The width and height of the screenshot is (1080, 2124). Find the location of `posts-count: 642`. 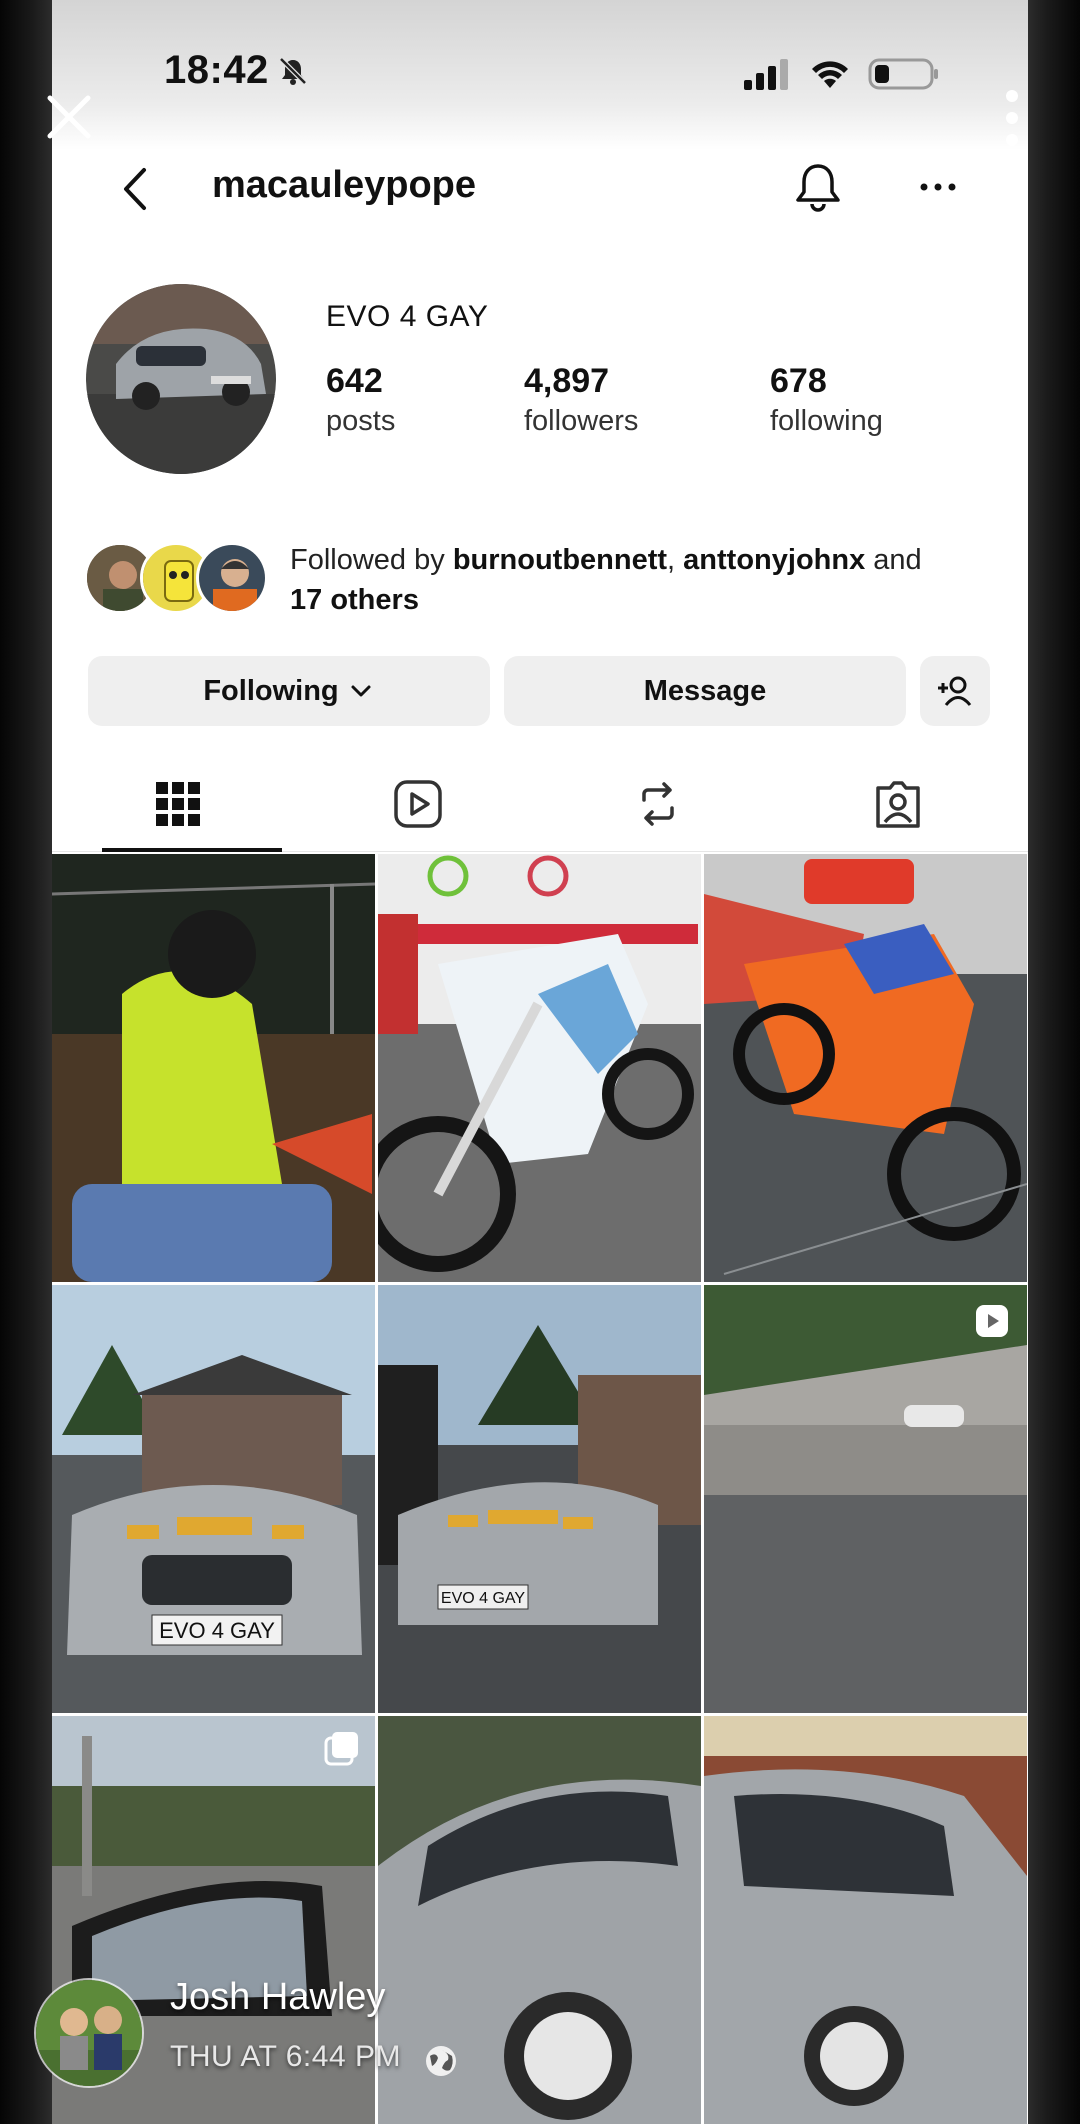

posts-count: 642 is located at coordinates (354, 381).